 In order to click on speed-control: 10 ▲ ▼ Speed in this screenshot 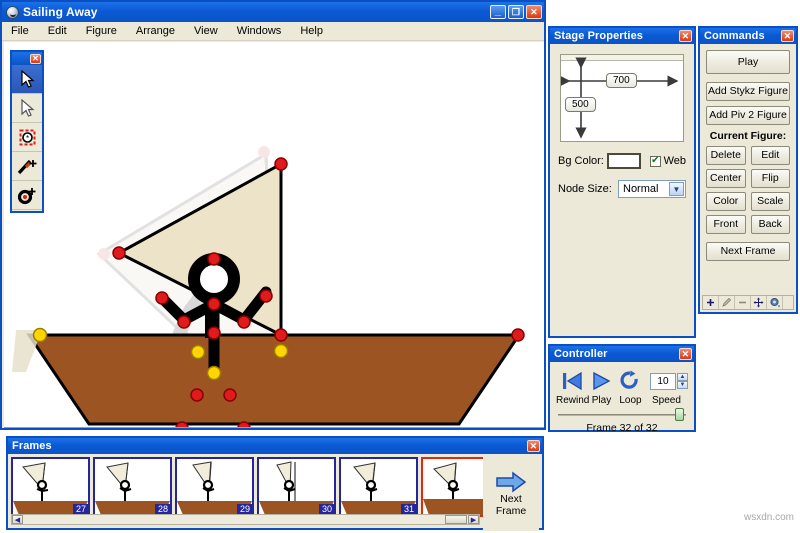, I will do `click(666, 387)`.